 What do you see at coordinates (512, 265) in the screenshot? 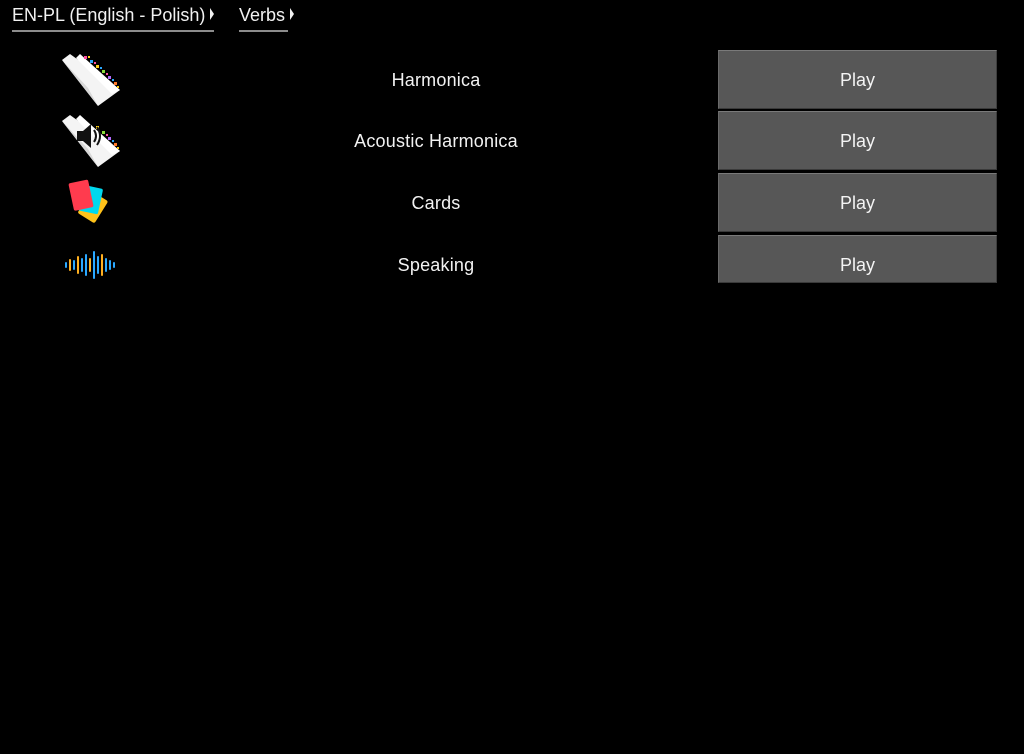
I see `mode-row-speaking: Speaking Play` at bounding box center [512, 265].